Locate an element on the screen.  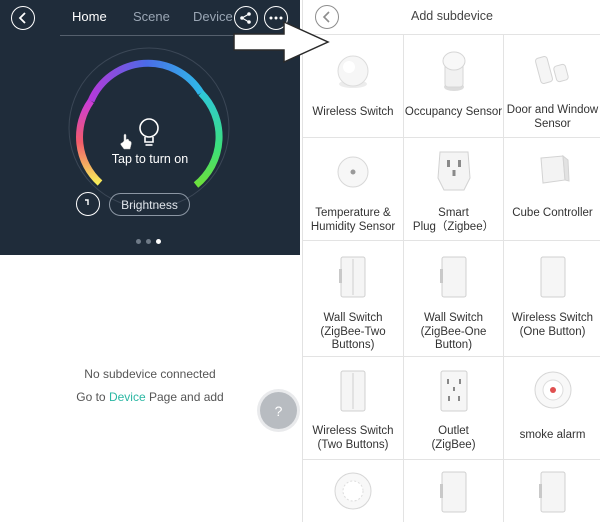
device-label: Door and Window Sensor is located at coordinates (552, 117).